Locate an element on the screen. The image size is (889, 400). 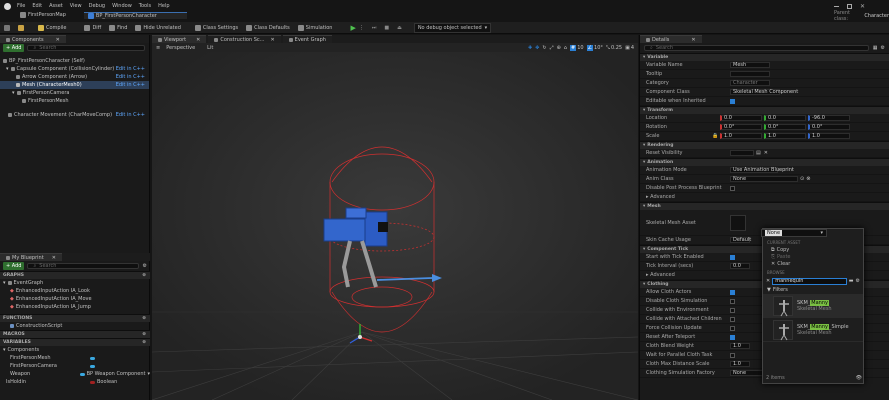
asset-search-input: mannequin is located at coordinates (809, 281).